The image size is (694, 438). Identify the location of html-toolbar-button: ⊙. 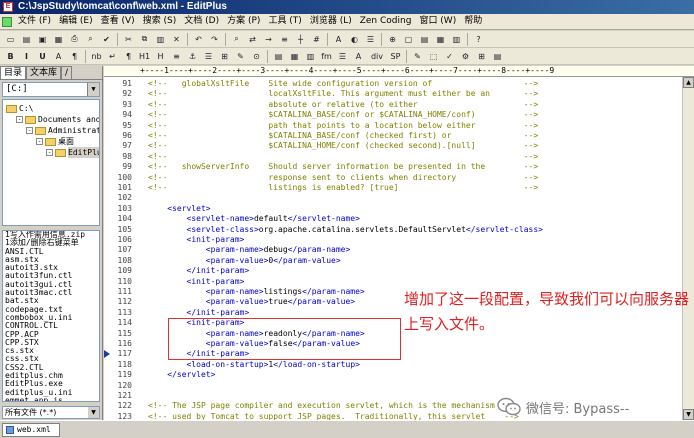
(256, 56).